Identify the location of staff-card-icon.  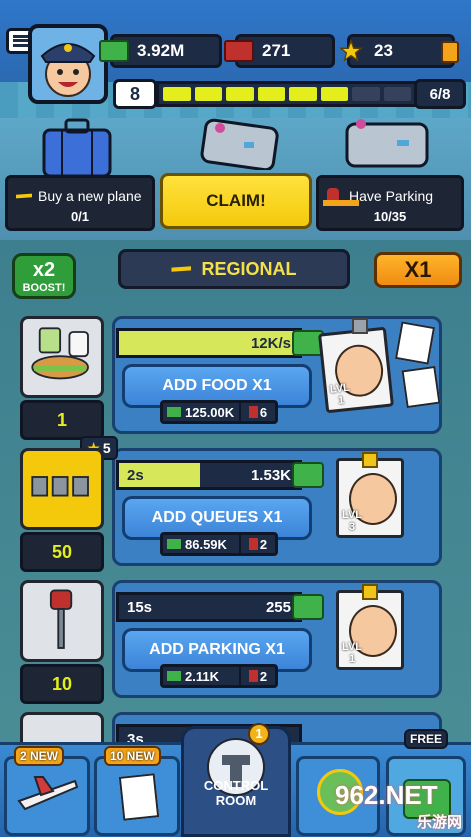
(139, 797).